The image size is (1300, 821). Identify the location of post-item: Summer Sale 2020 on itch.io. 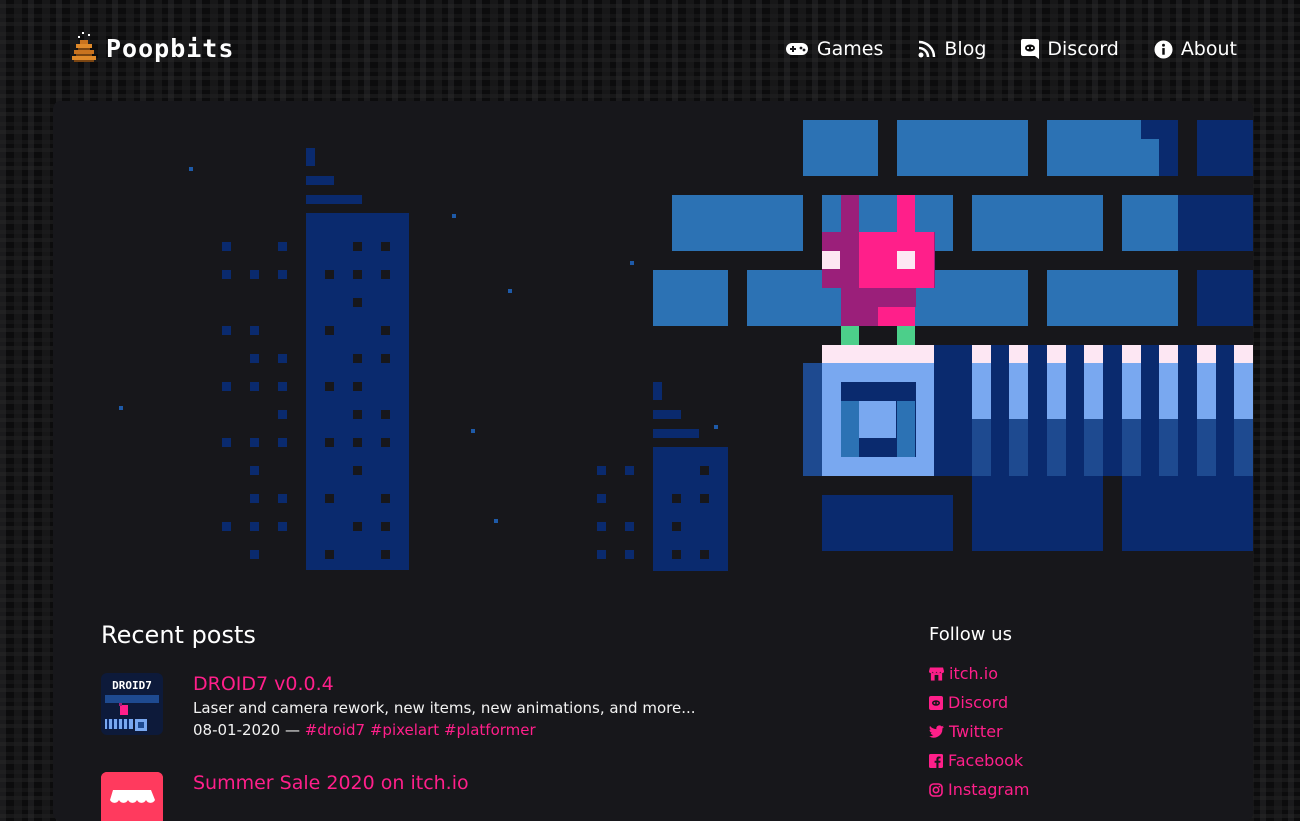
(285, 796).